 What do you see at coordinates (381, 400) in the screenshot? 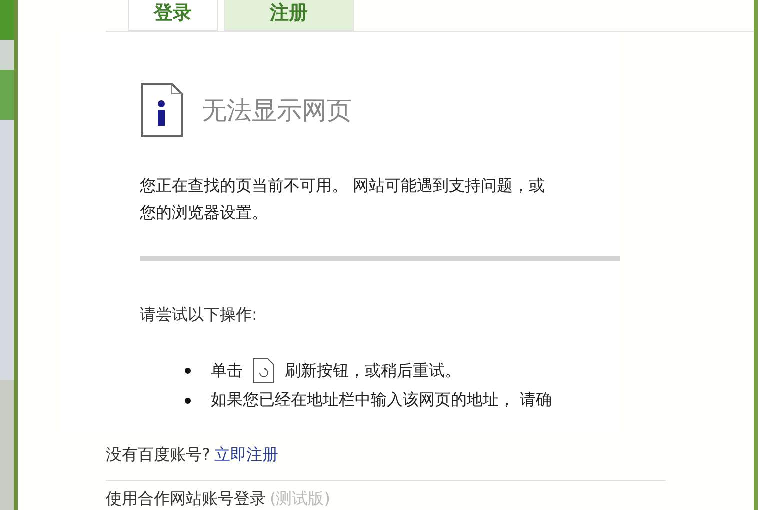
I see `instruction-text: 如果您已经在地址栏中输入该网页的地址， 请确` at bounding box center [381, 400].